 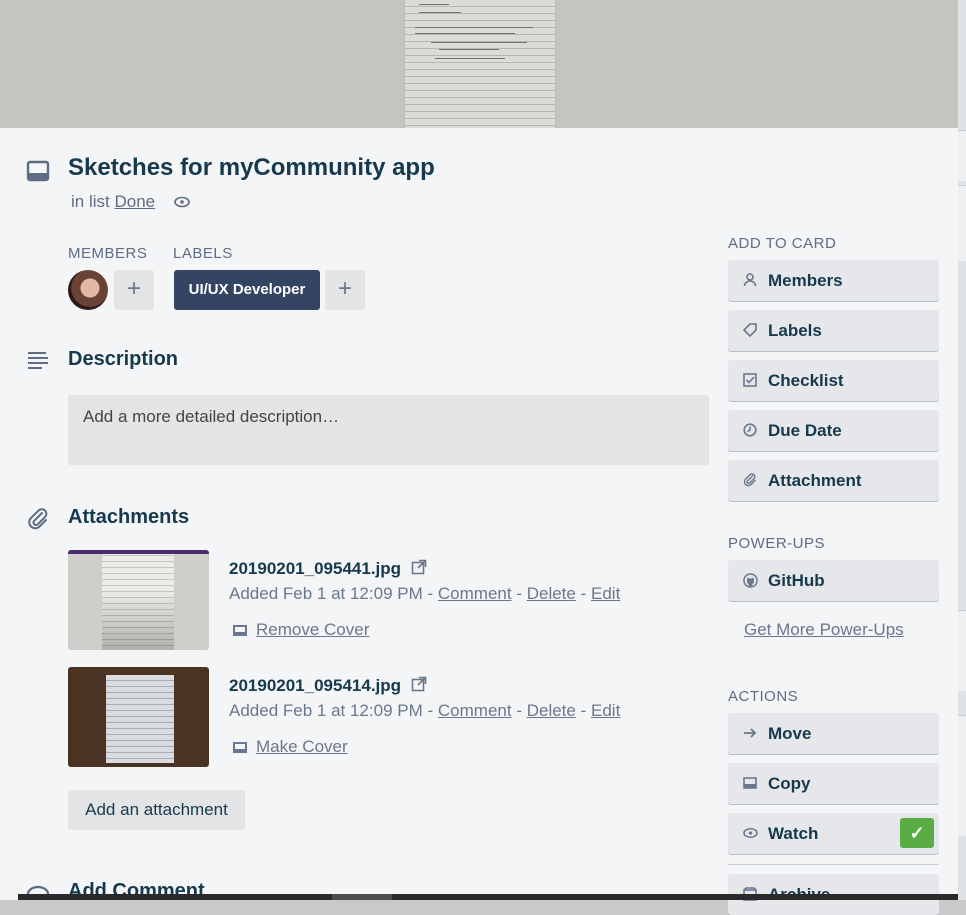 What do you see at coordinates (750, 581) in the screenshot?
I see `github-icon` at bounding box center [750, 581].